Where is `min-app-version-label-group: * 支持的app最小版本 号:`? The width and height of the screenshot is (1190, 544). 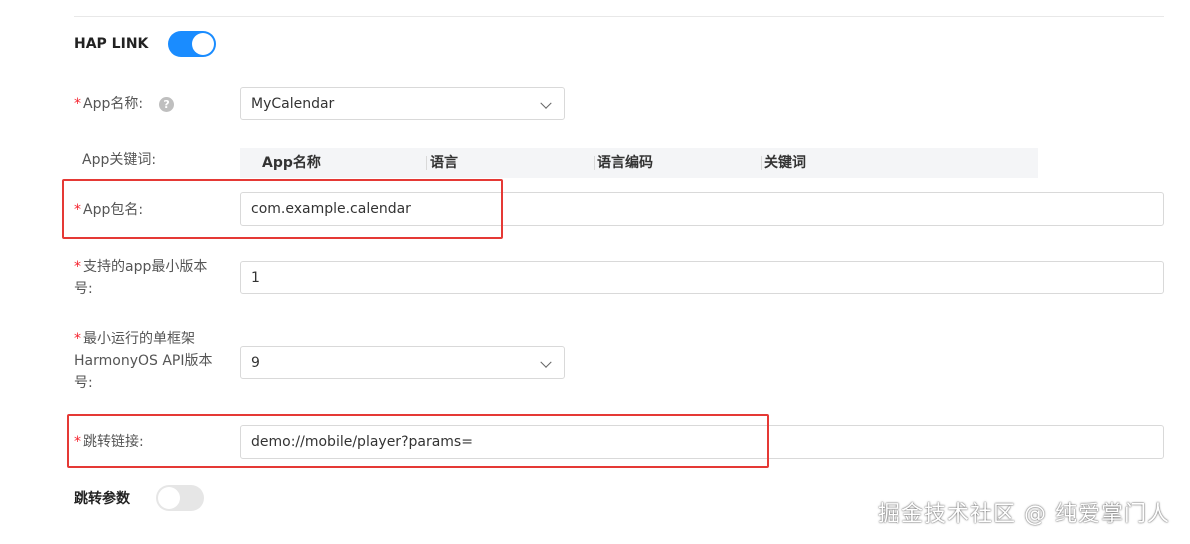
min-app-version-label-group: * 支持的app最小版本 号: is located at coordinates (140, 278).